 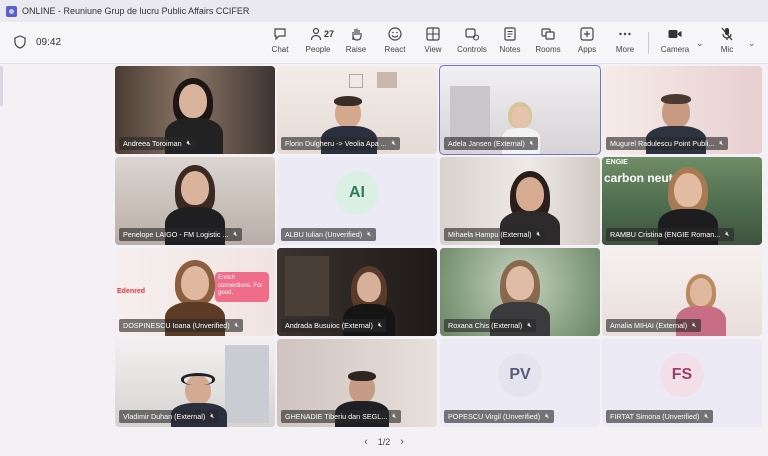 I want to click on rooms-icon, so click(x=548, y=34).